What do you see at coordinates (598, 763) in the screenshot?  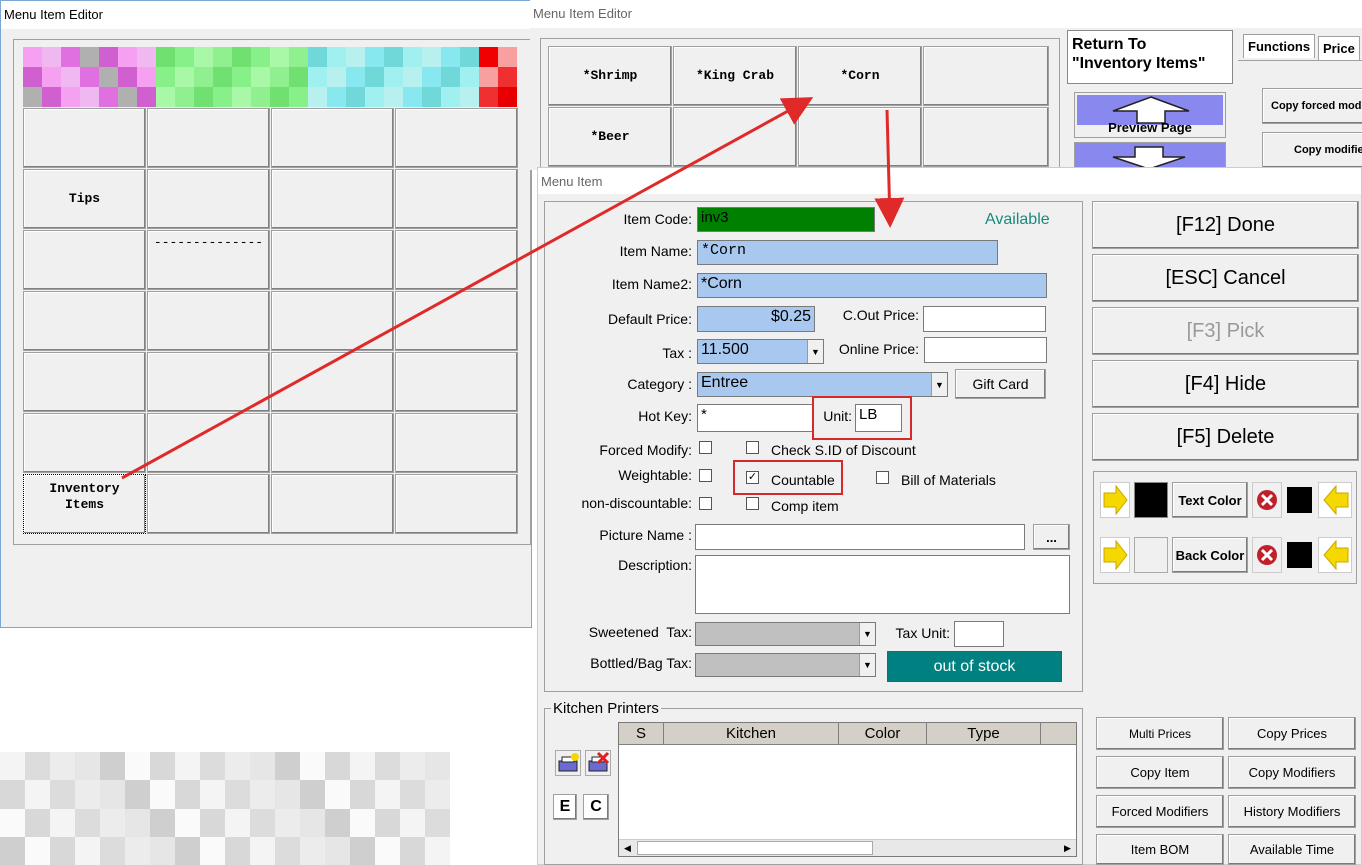 I see `remove-printer-icon` at bounding box center [598, 763].